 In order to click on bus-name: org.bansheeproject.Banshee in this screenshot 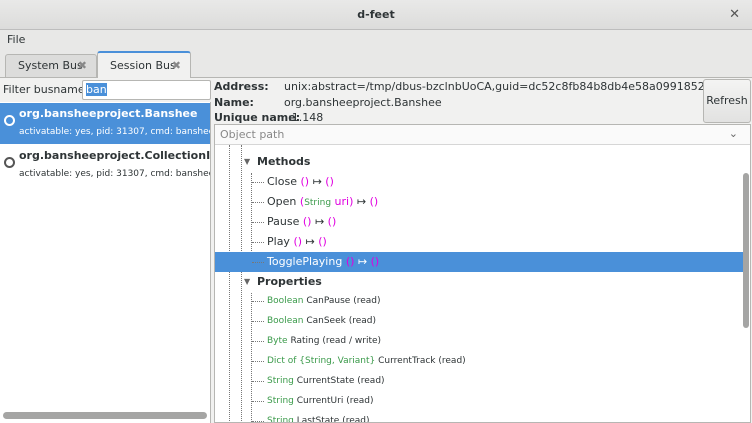, I will do `click(108, 113)`.